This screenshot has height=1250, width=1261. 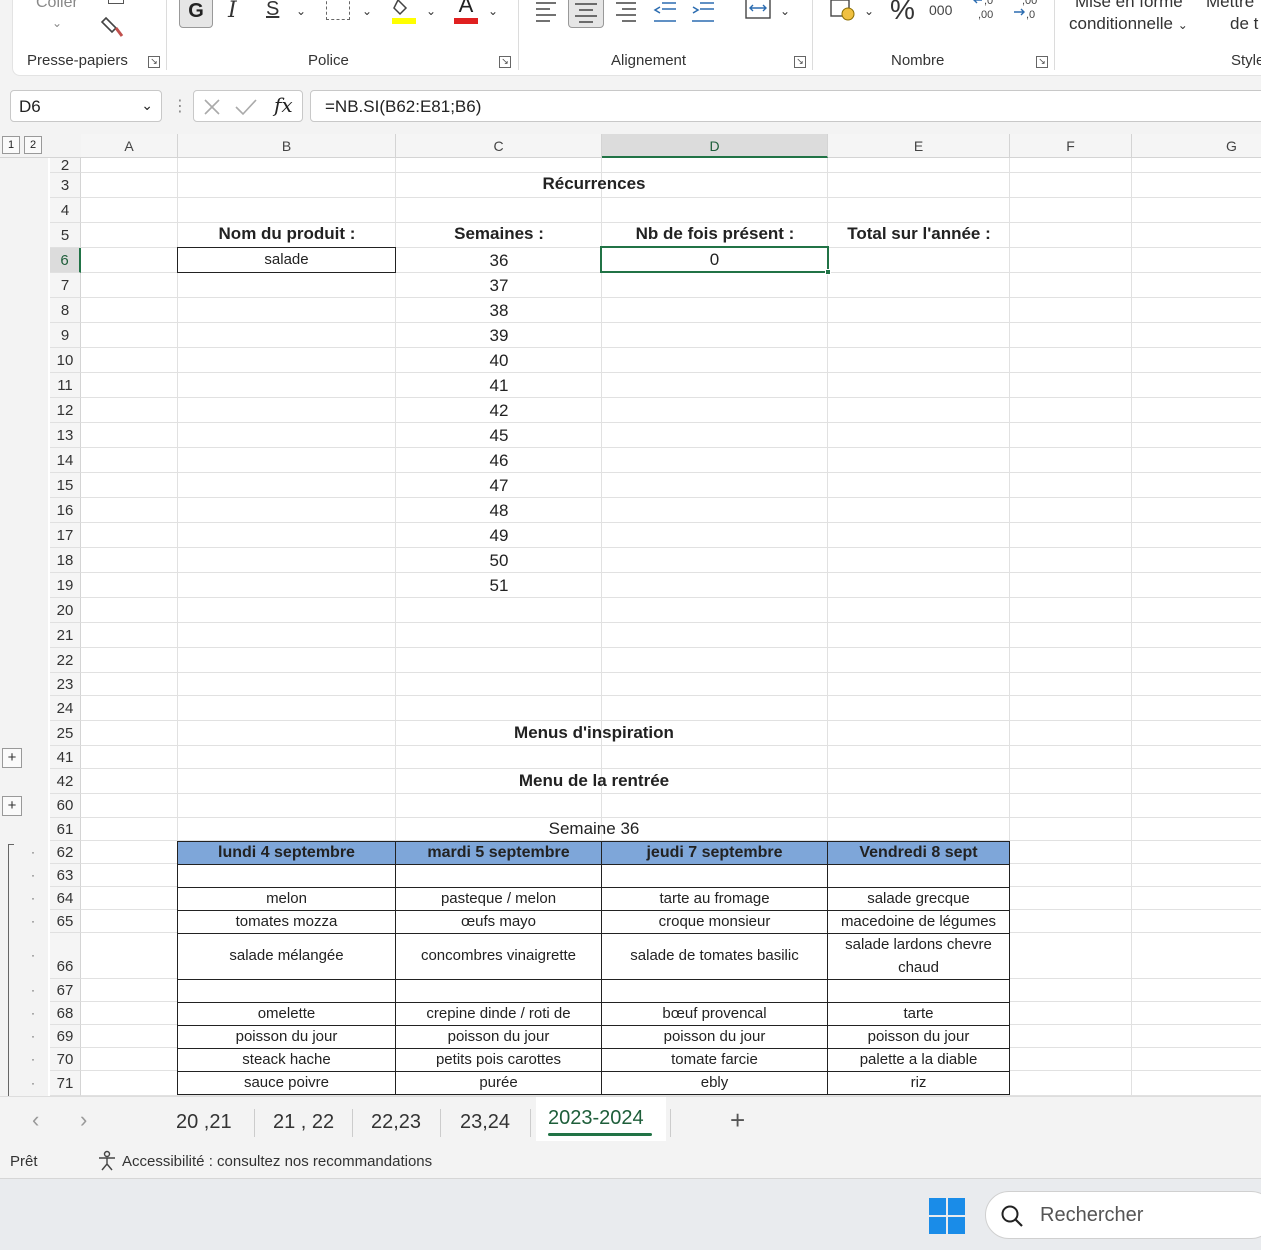 What do you see at coordinates (919, 146) in the screenshot?
I see `column-header-e: E` at bounding box center [919, 146].